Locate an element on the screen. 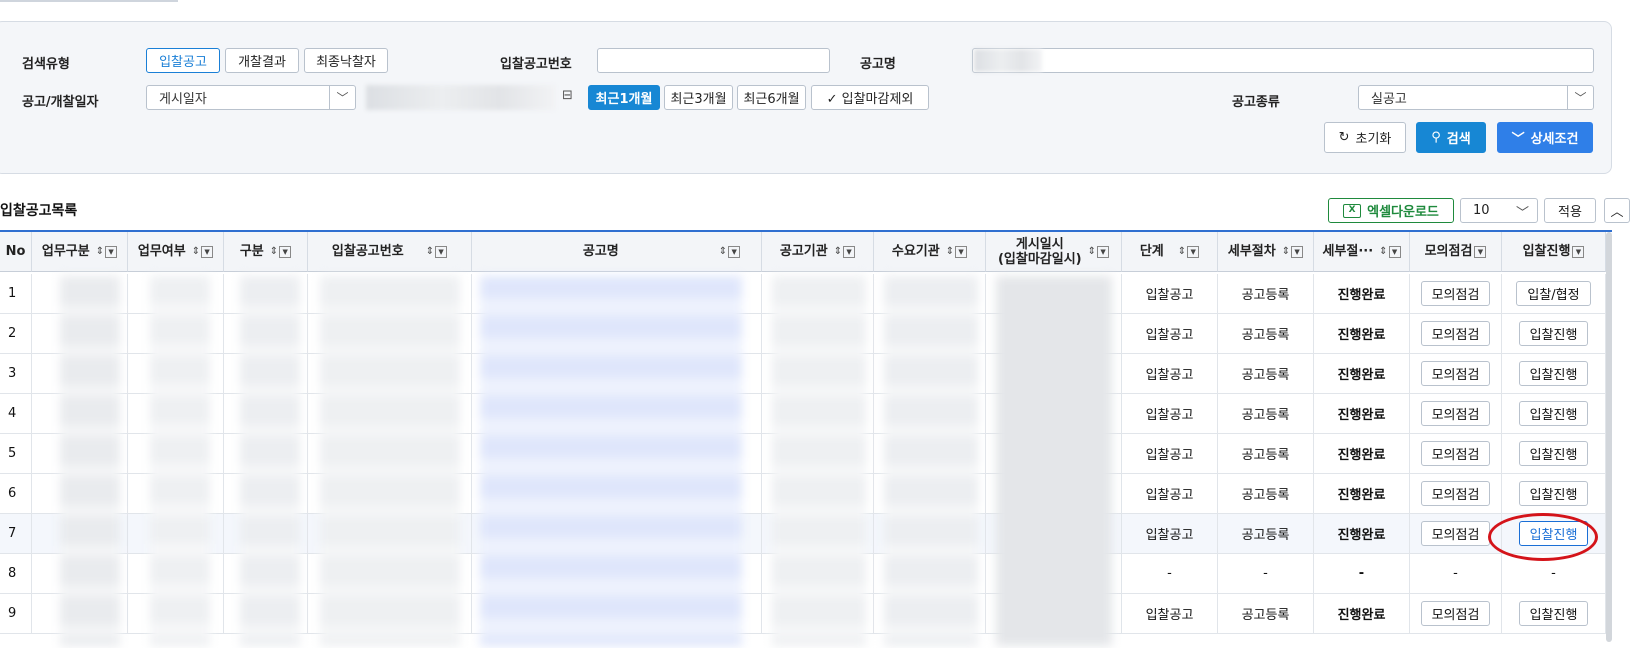  col-header-stage: 단계 ⇕ ▼ is located at coordinates (1170, 252).